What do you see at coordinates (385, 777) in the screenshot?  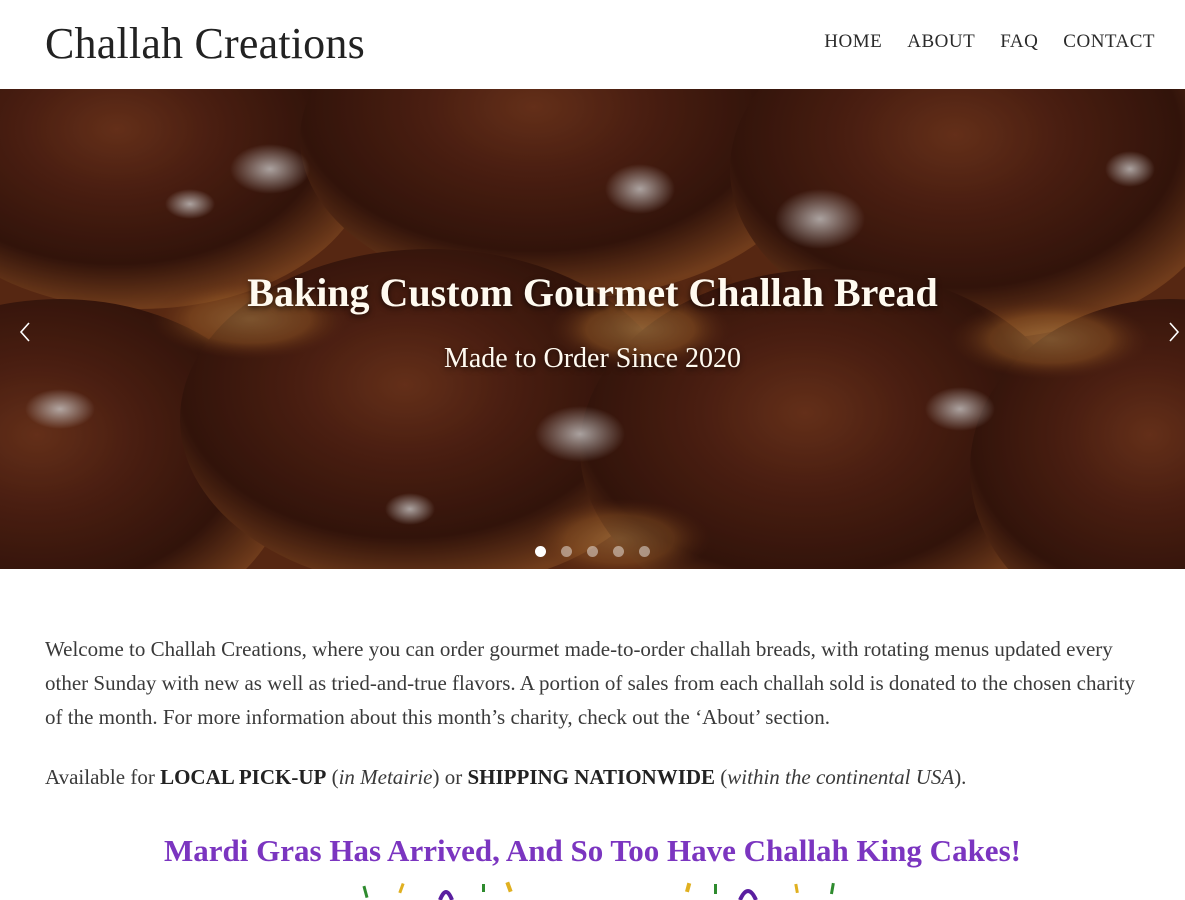 I see `local-pickup-location: in Metairie` at bounding box center [385, 777].